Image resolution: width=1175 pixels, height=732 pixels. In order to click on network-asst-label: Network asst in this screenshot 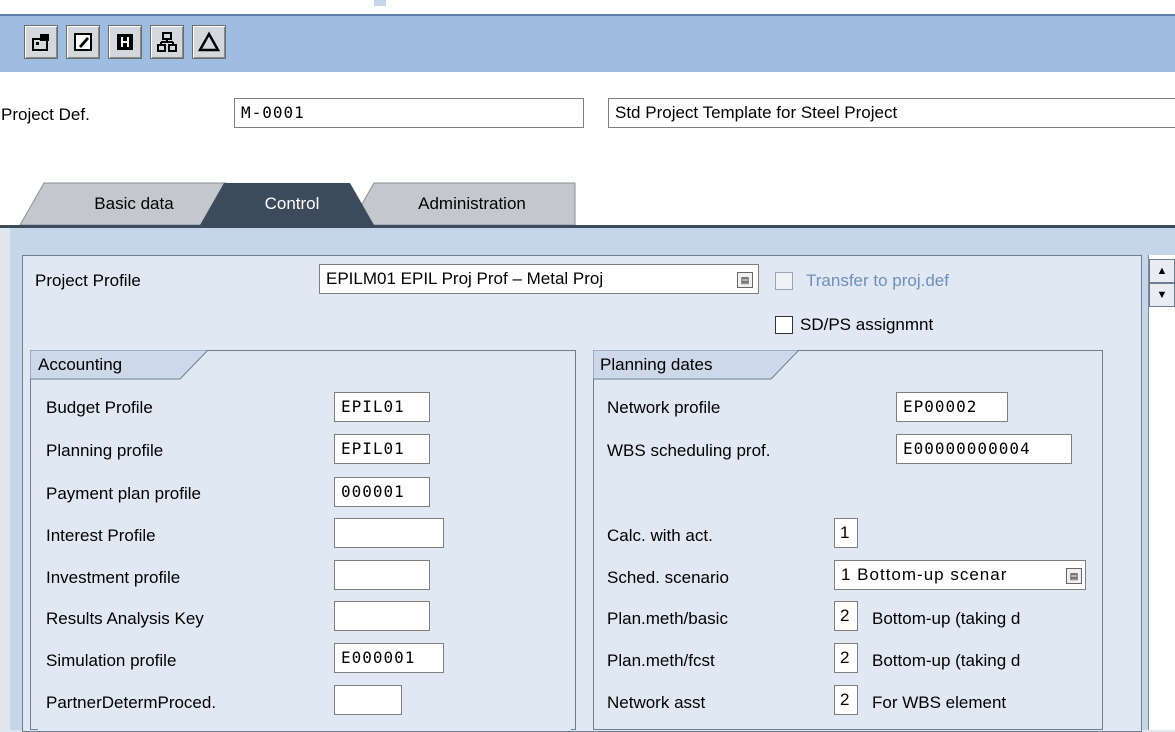, I will do `click(656, 702)`.